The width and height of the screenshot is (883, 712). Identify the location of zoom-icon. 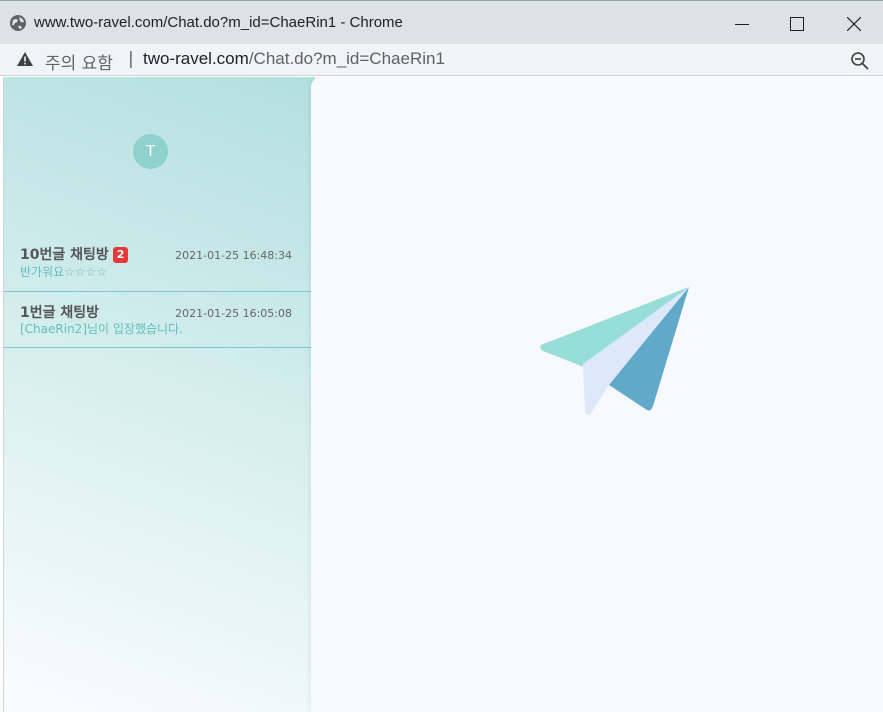
(860, 61).